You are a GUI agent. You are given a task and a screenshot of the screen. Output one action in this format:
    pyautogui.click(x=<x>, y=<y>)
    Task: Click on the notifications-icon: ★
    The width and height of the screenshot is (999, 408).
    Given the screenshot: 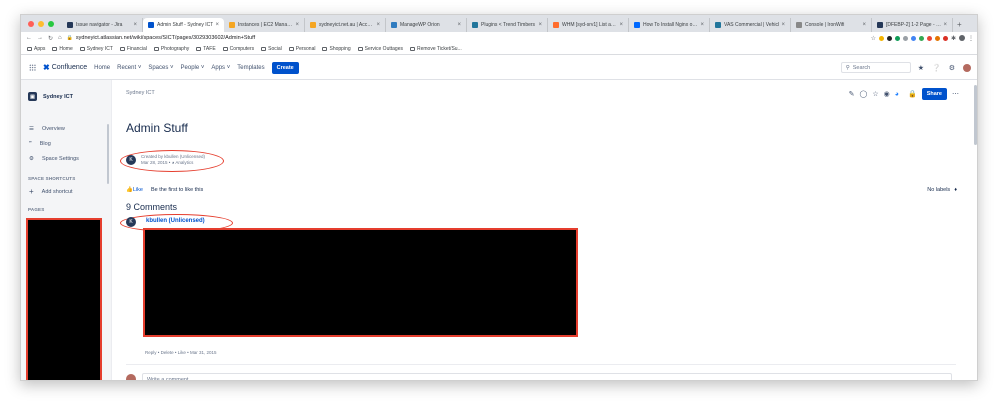 What is the action you would take?
    pyautogui.click(x=921, y=68)
    